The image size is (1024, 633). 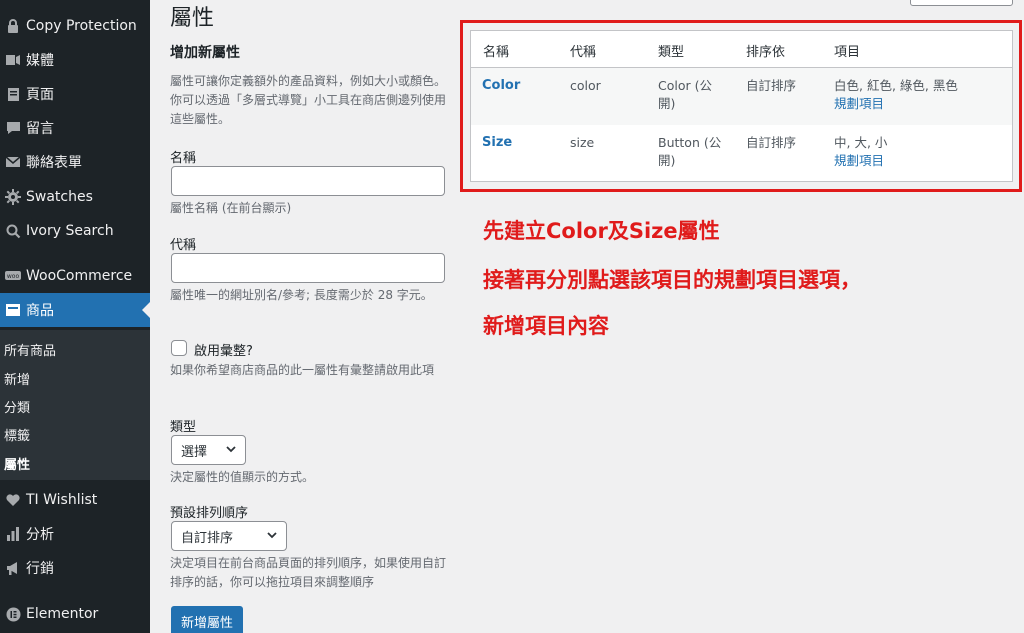 What do you see at coordinates (231, 208) in the screenshot?
I see `name-desc: 屬性名稱 (在前台顯示)` at bounding box center [231, 208].